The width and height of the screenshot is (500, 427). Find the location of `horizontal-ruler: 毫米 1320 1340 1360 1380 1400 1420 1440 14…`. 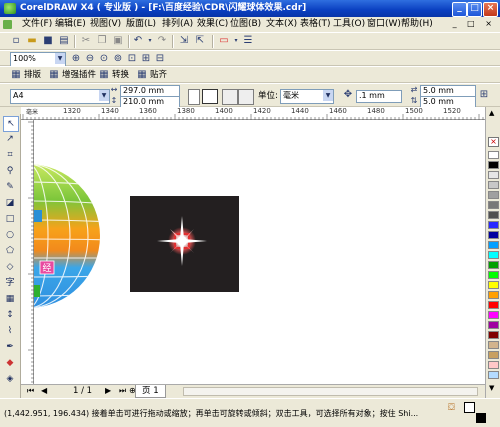

horizontal-ruler: 毫米 1320 1340 1360 1380 1400 1420 1440 14… is located at coordinates (253, 113).